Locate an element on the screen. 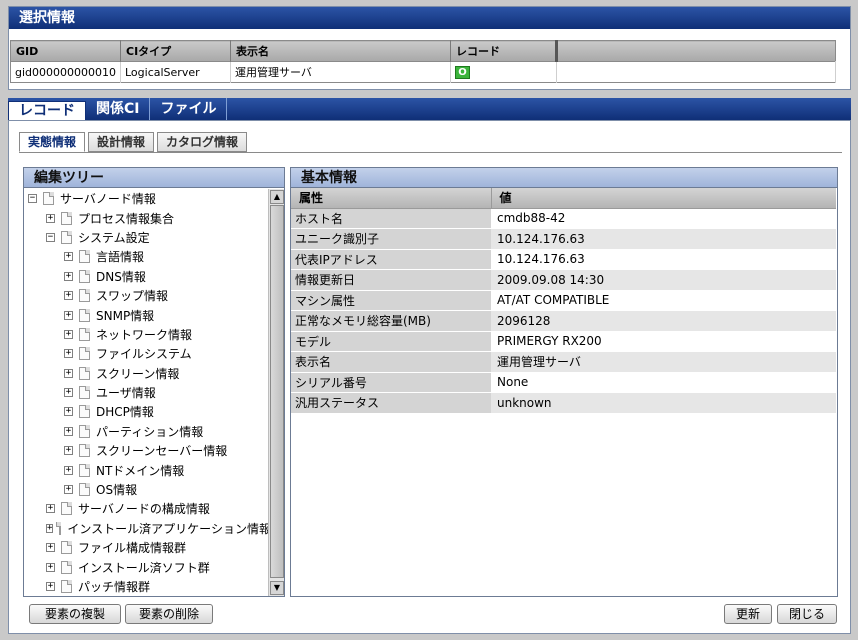  tree-item: + スクリーンセーバー情報 is located at coordinates (146, 450).